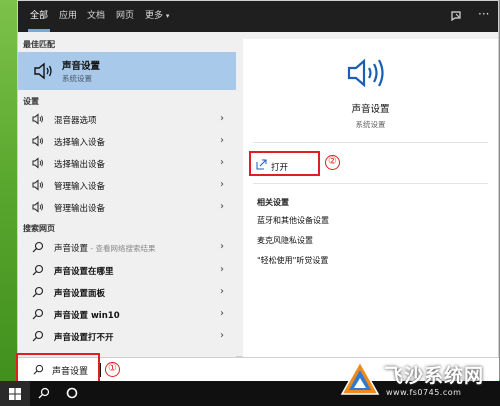  Describe the element at coordinates (80, 143) in the screenshot. I see `settings-item-label: 选择输入设备` at that location.